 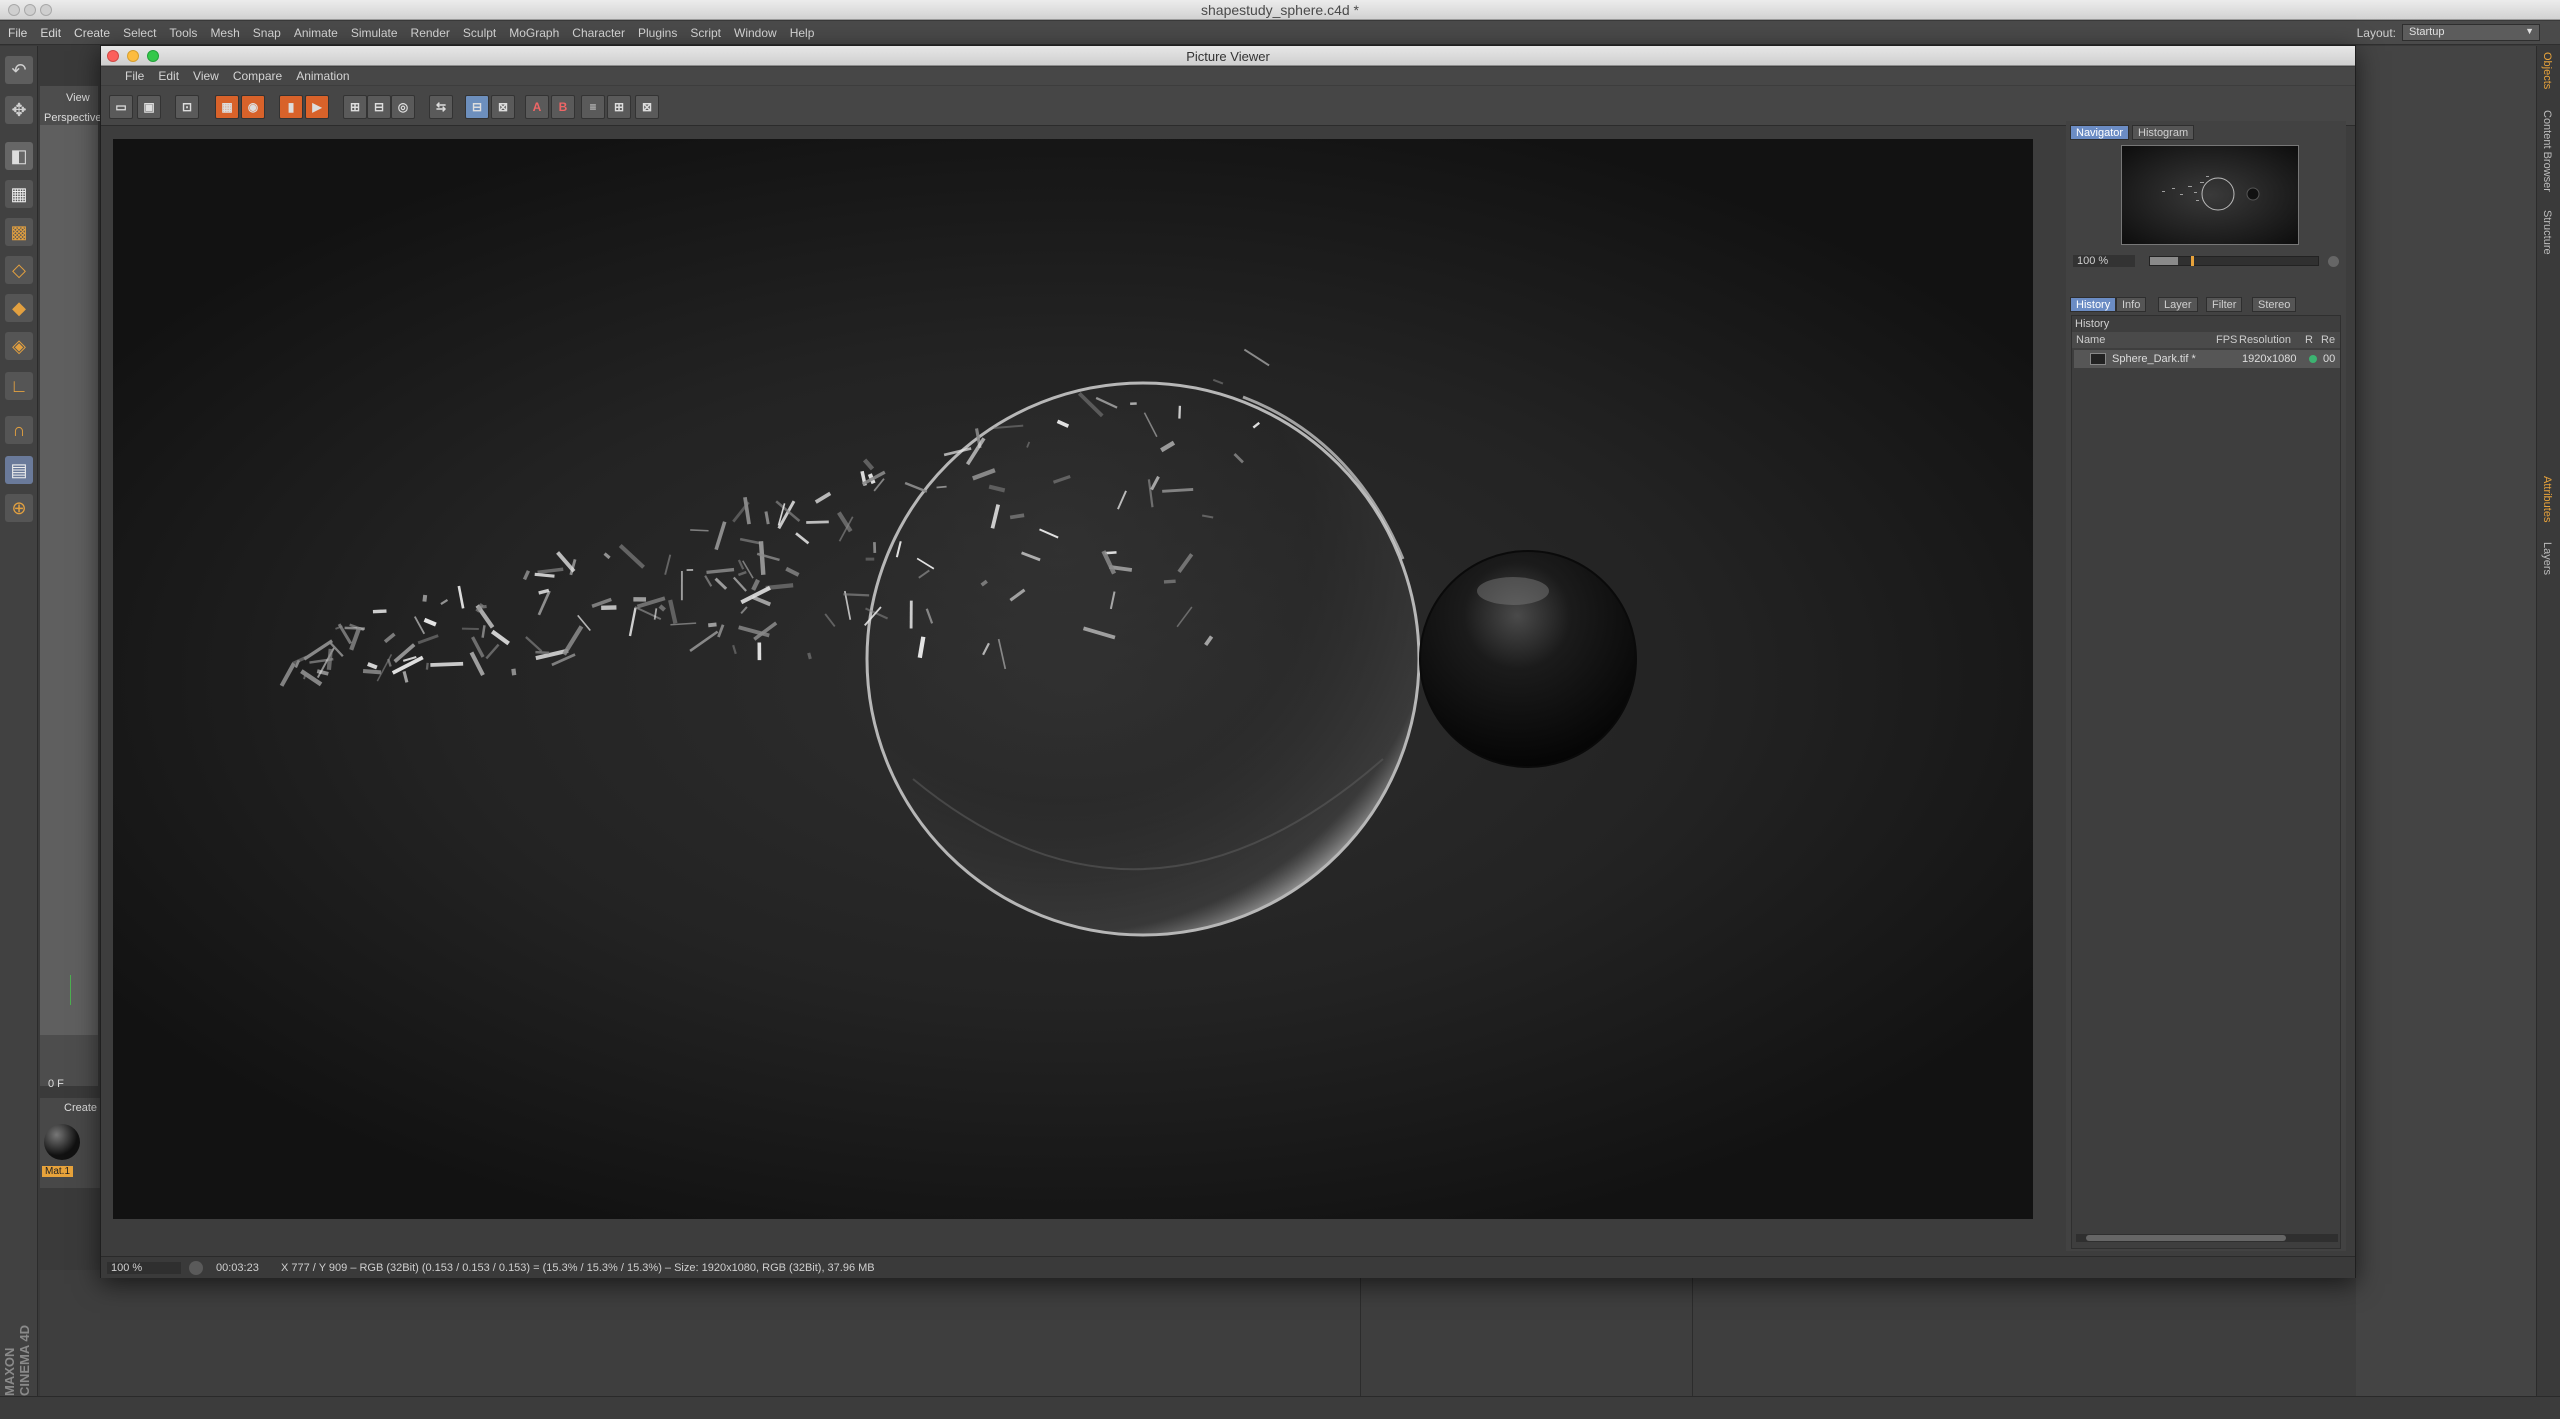 I want to click on menu-plugins: Plugins, so click(x=657, y=33).